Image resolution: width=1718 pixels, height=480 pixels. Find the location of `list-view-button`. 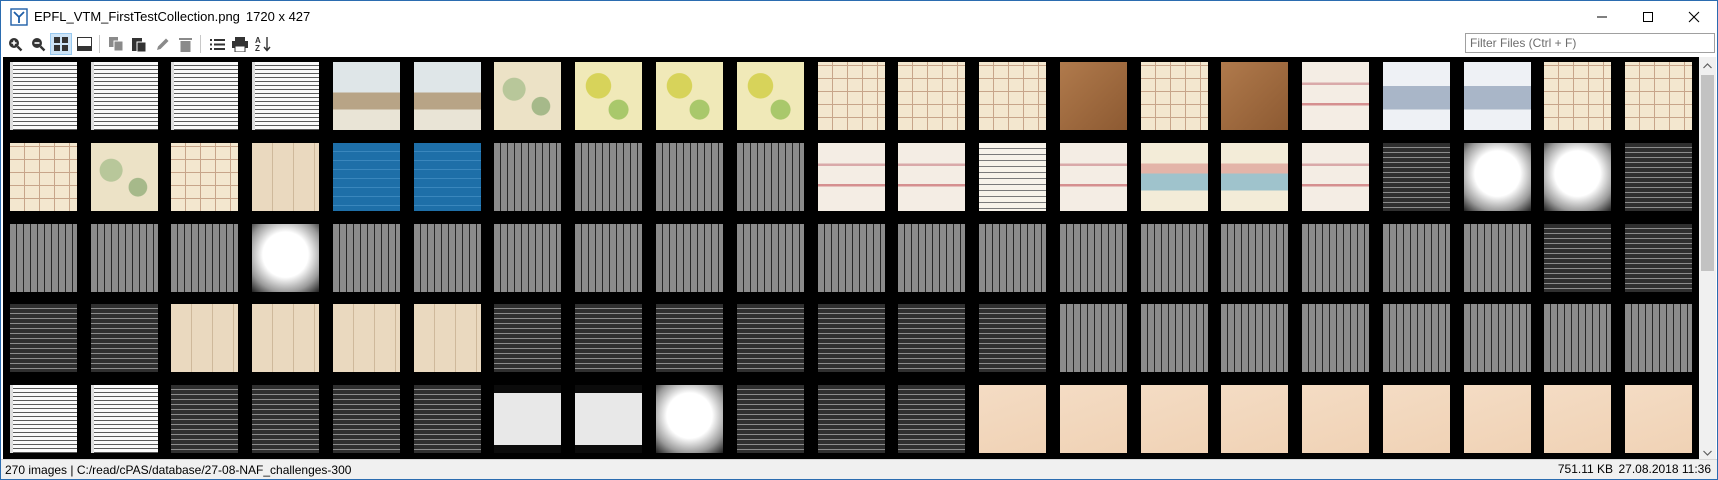

list-view-button is located at coordinates (217, 44).